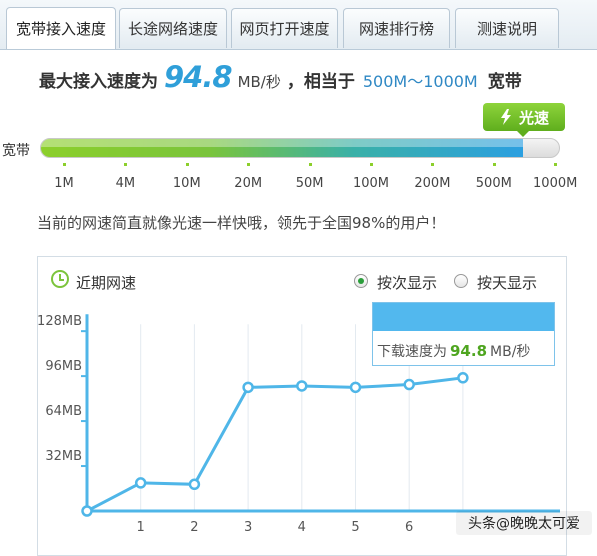 This screenshot has width=597, height=556. What do you see at coordinates (463, 317) in the screenshot?
I see `tooltip-header` at bounding box center [463, 317].